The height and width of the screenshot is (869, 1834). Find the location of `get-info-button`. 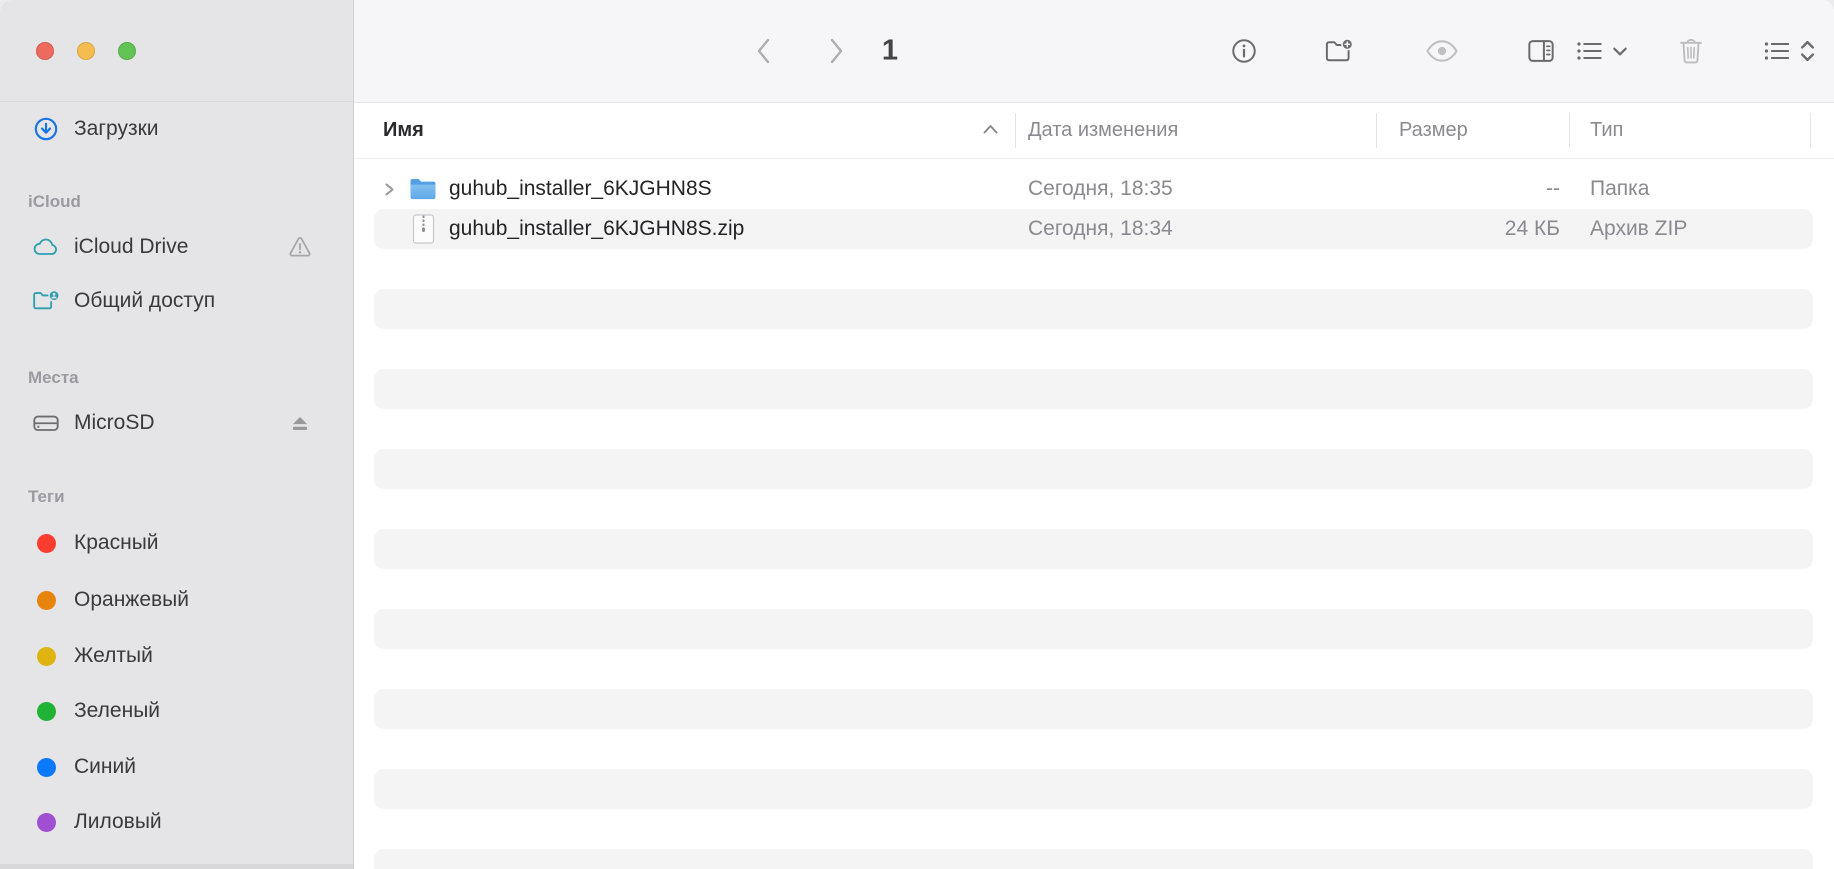

get-info-button is located at coordinates (1244, 51).